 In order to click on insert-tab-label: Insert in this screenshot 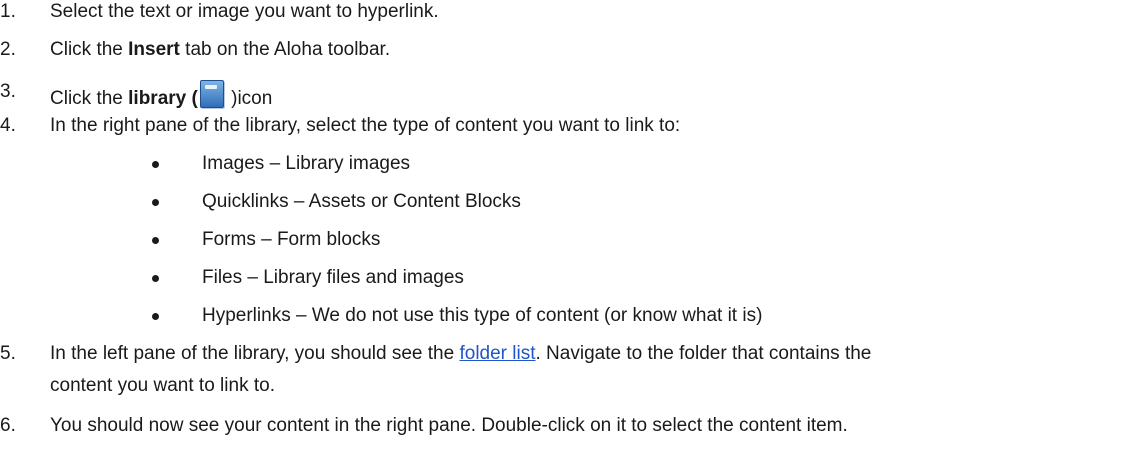, I will do `click(154, 49)`.